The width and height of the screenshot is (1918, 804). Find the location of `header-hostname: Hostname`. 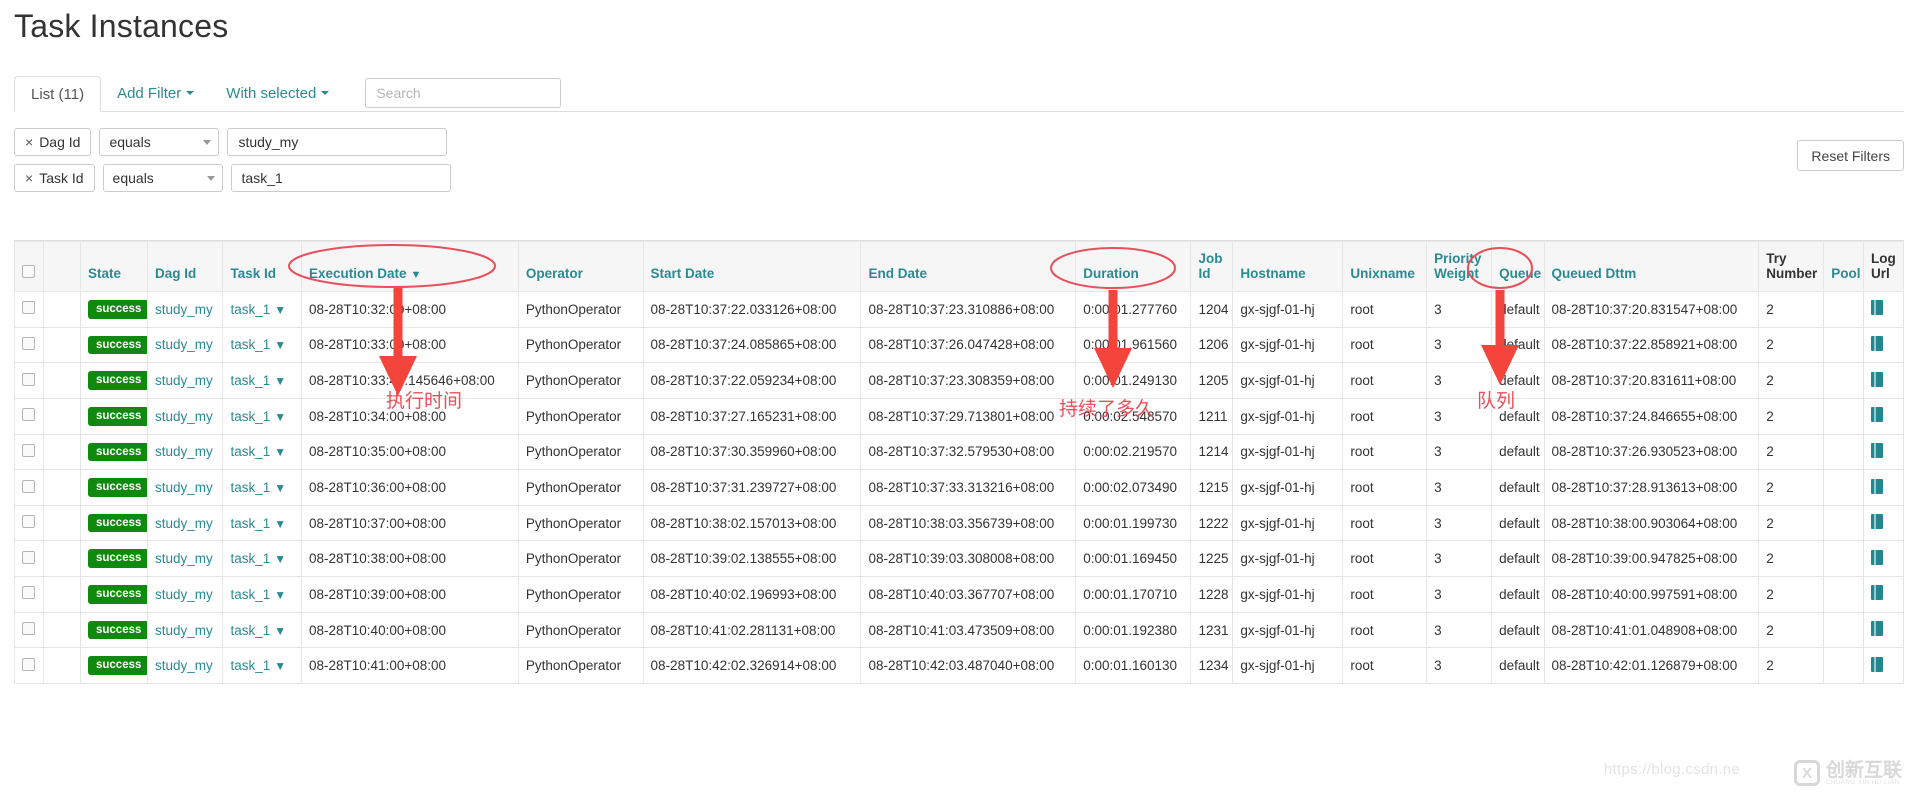

header-hostname: Hostname is located at coordinates (1288, 266).